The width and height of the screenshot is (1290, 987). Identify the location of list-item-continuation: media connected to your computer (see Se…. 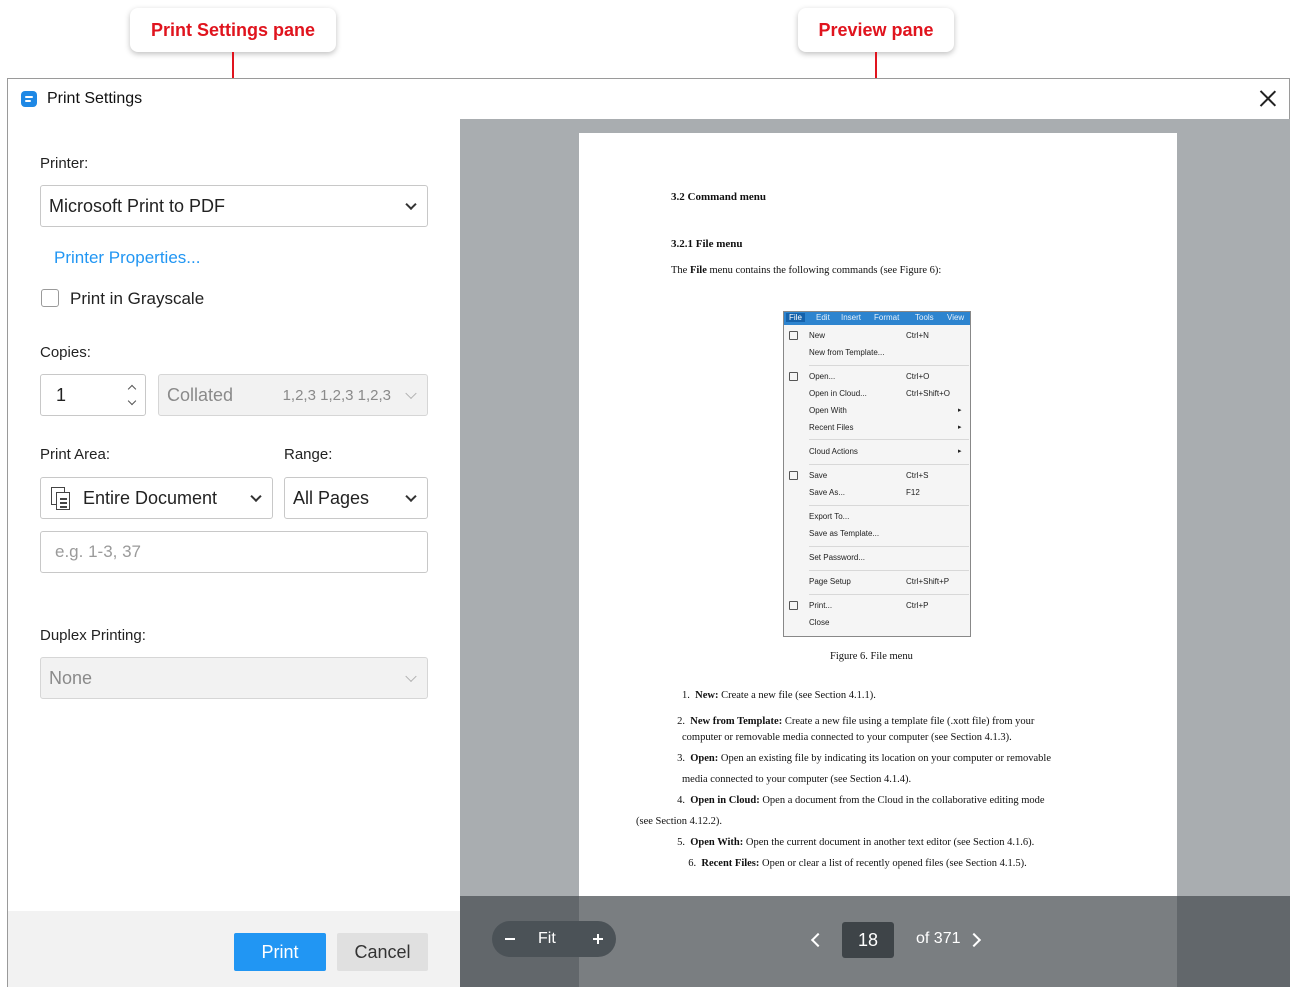
(797, 779).